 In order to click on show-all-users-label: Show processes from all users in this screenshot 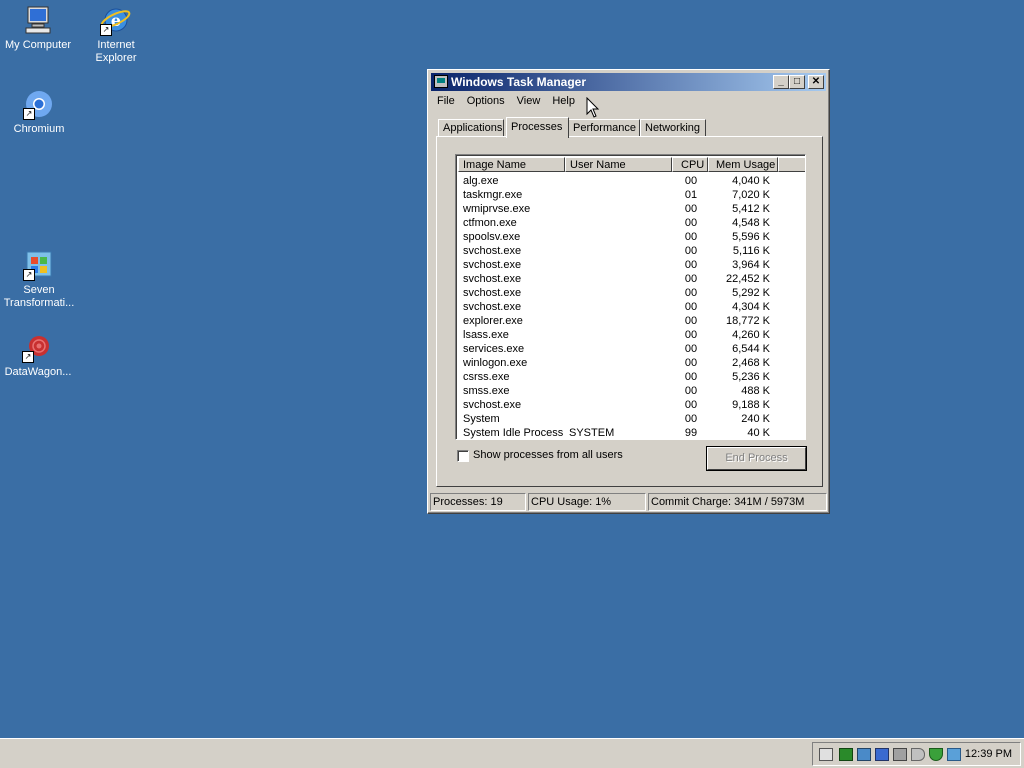, I will do `click(548, 455)`.